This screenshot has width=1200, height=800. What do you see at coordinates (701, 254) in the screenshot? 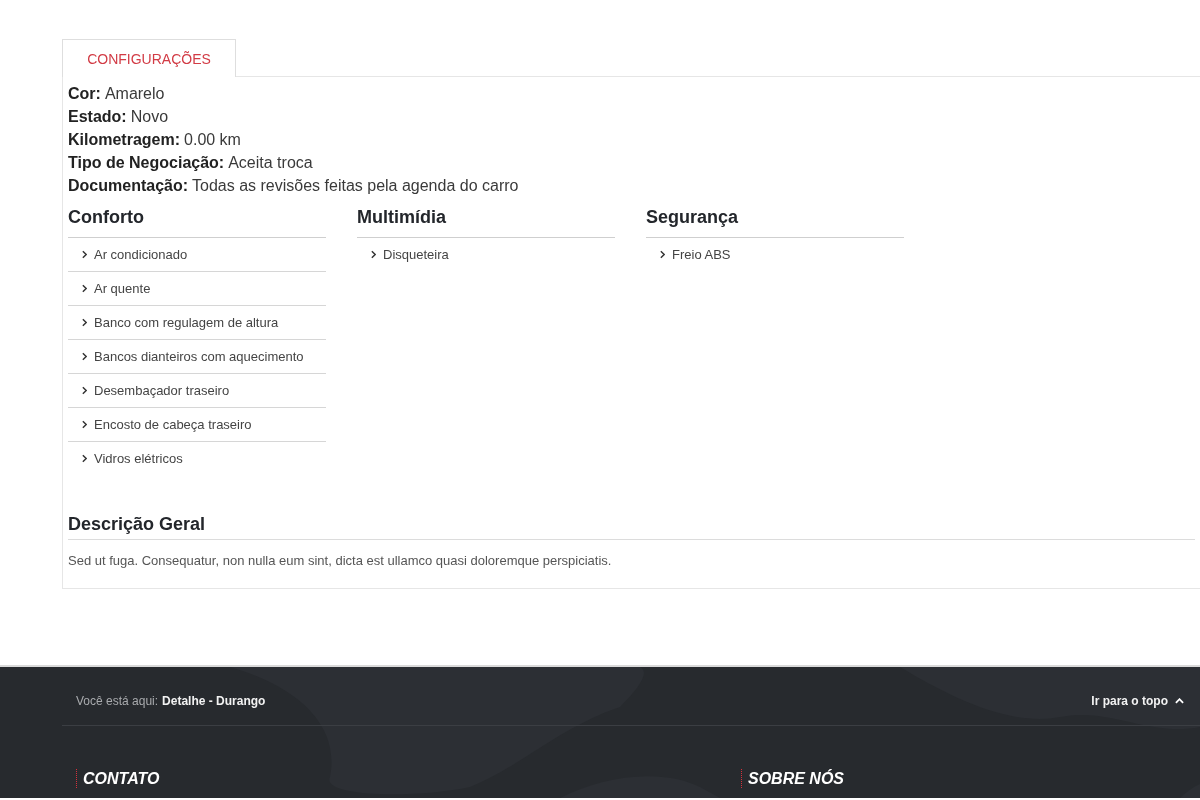
I see `feature-item: Freio ABS` at bounding box center [701, 254].